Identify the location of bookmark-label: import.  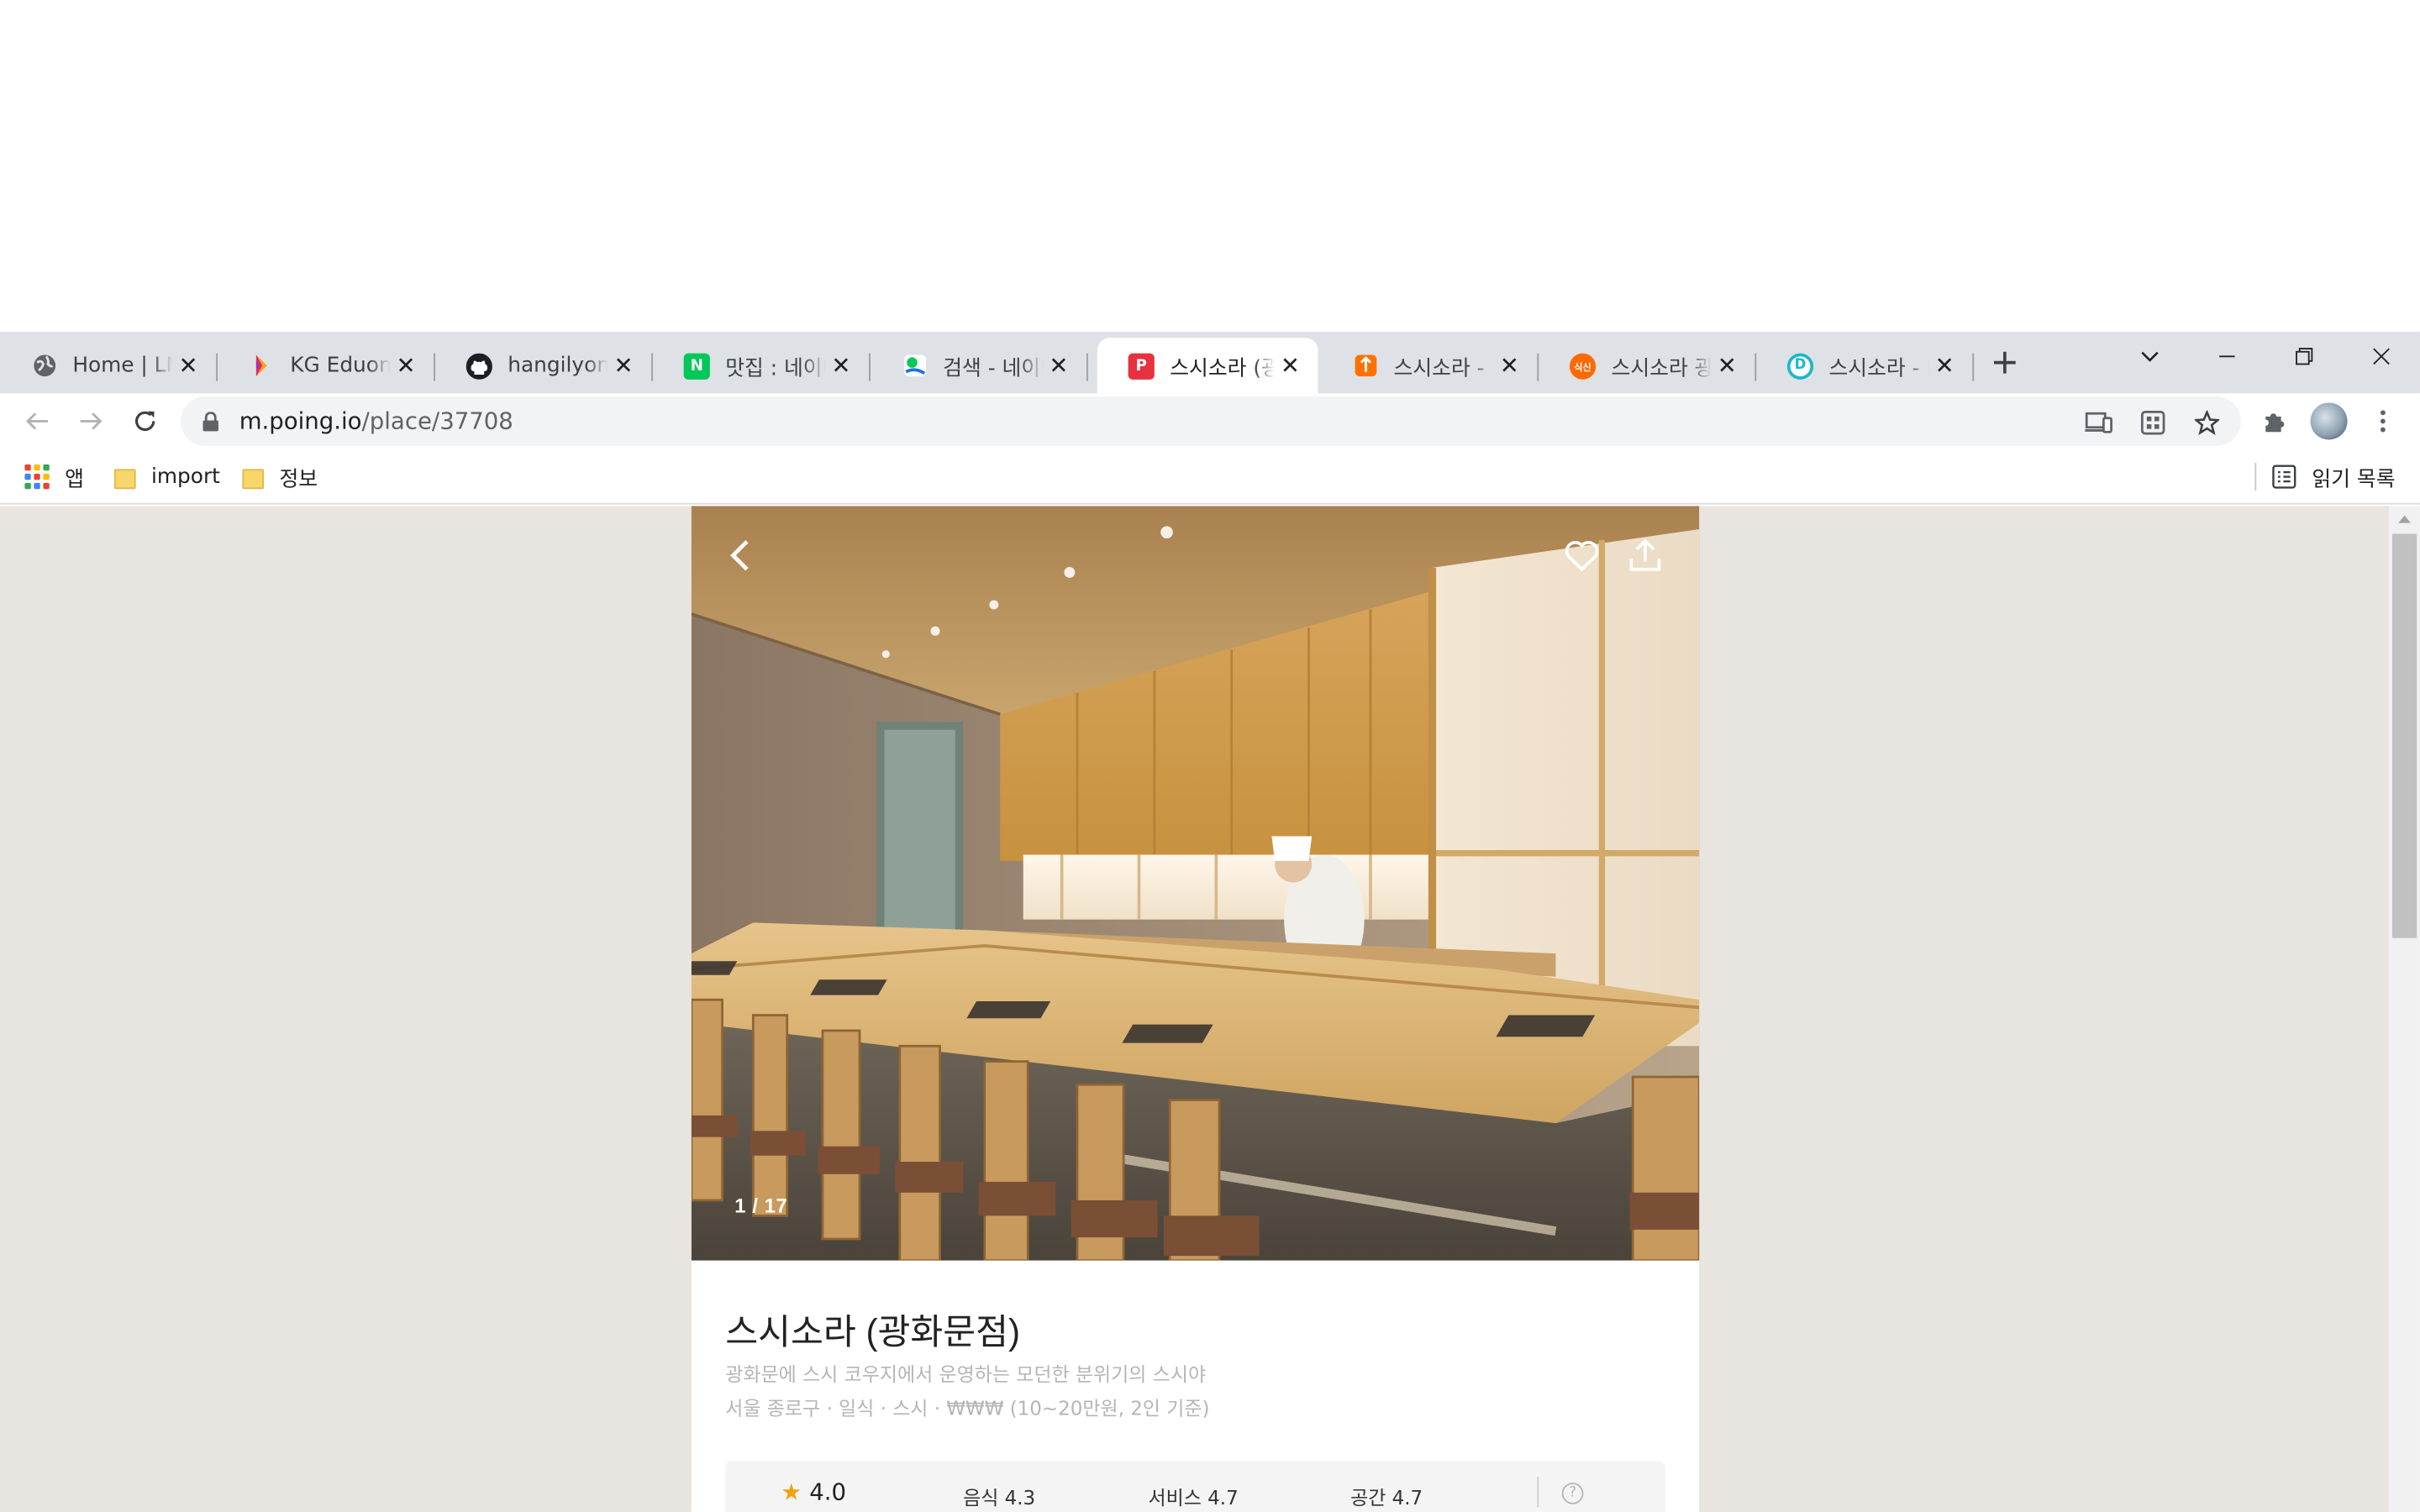
(185, 477).